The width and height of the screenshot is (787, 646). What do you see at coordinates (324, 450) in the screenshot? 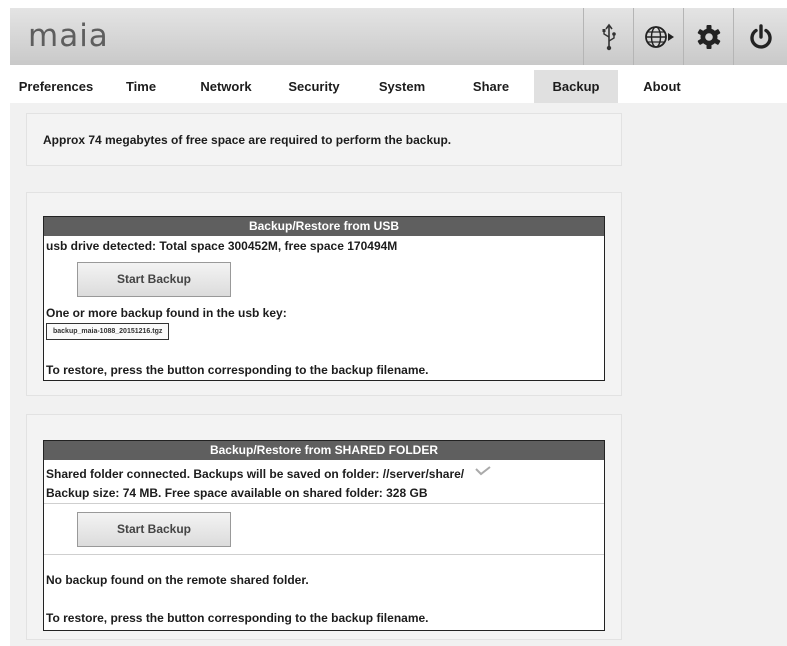
I see `shared-box-title: Backup/Restore from SHARED FOLDER` at bounding box center [324, 450].